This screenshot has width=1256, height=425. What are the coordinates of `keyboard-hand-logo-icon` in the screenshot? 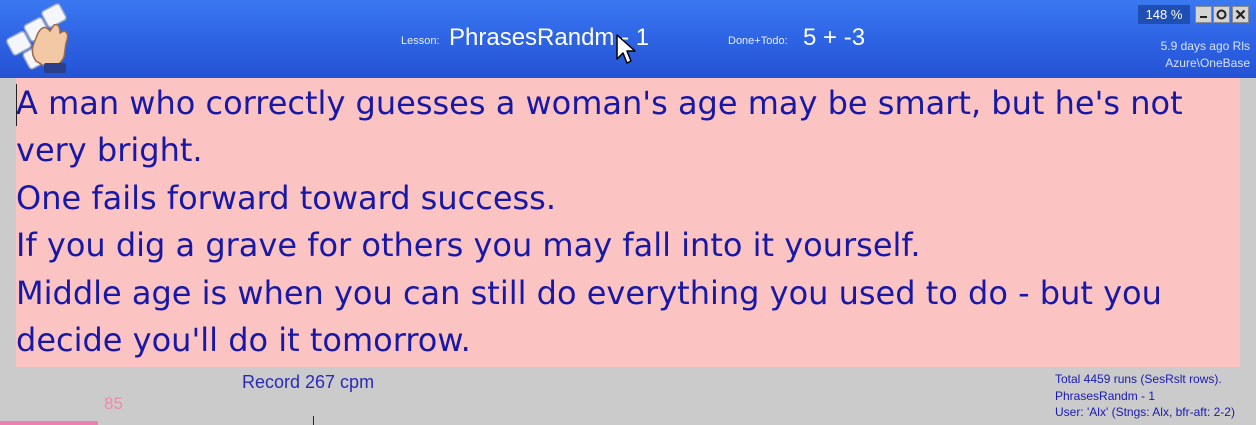 It's located at (37, 38).